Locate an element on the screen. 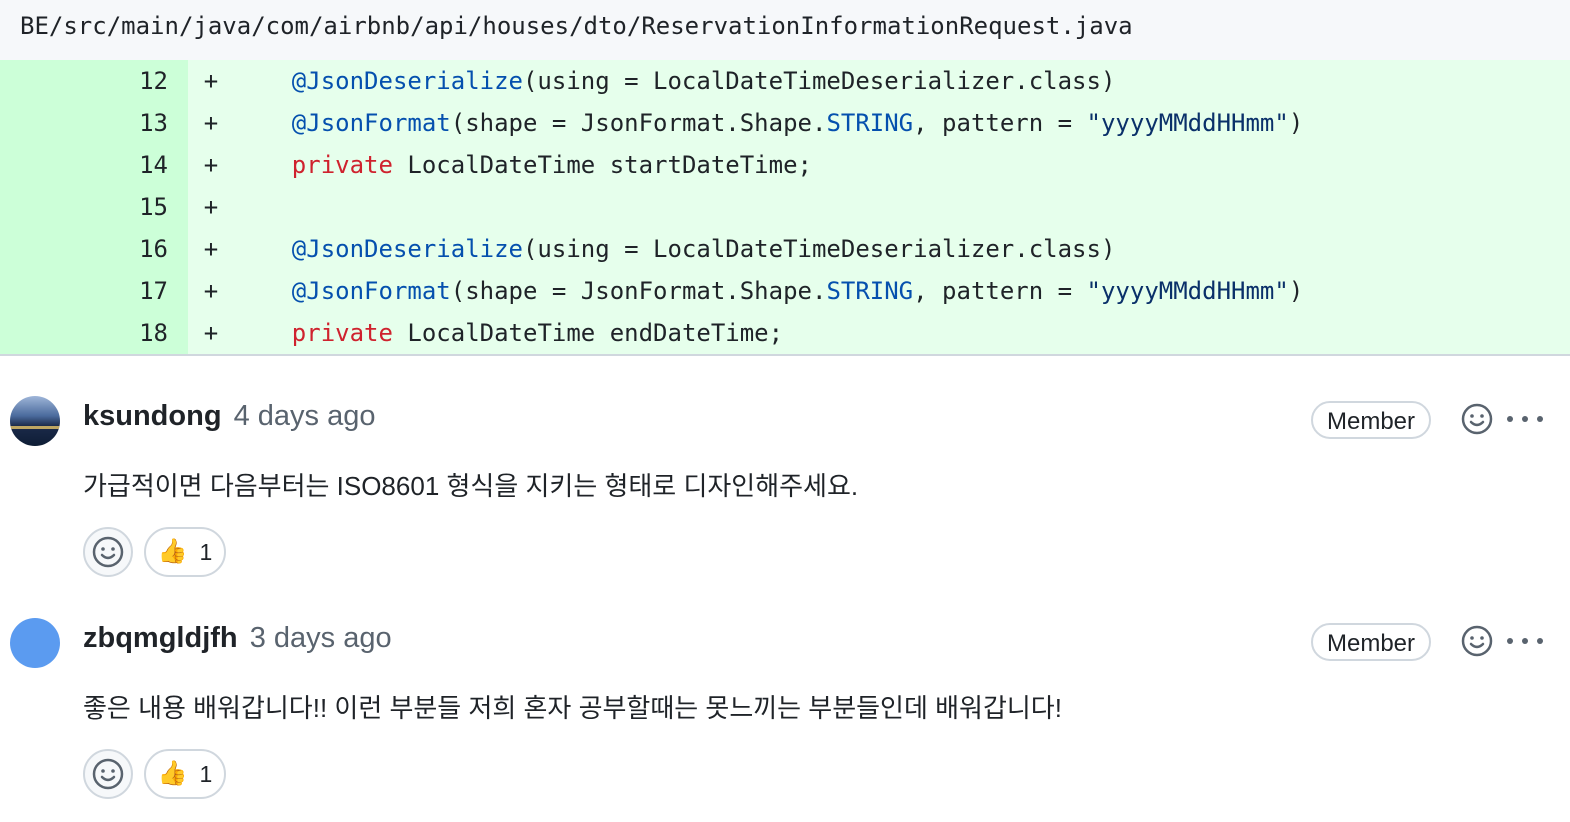  line-number: 14 is located at coordinates (94, 165).